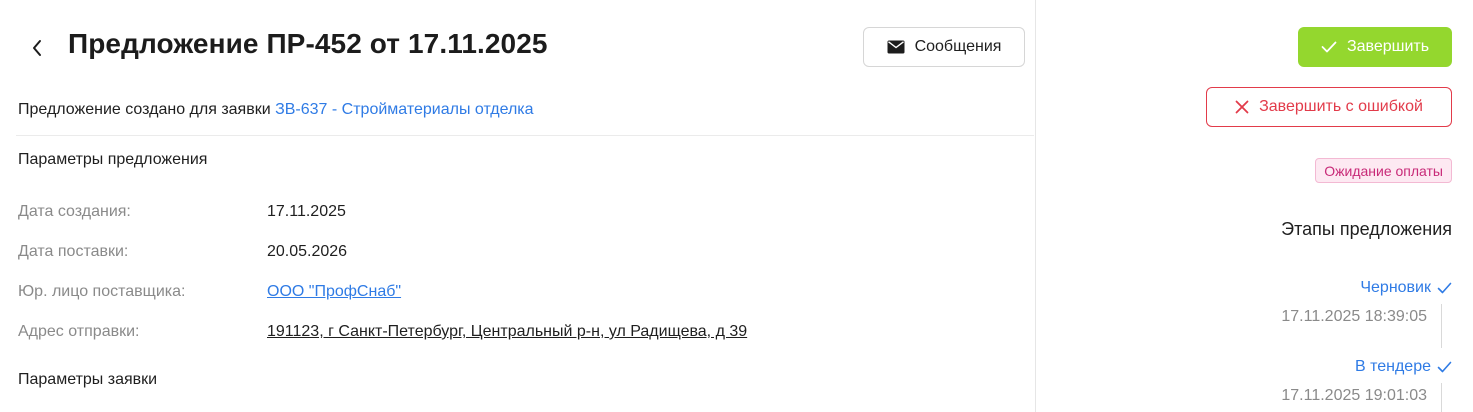 This screenshot has width=1473, height=412. Describe the element at coordinates (79, 331) in the screenshot. I see `field-label: Адрес отправки:` at that location.